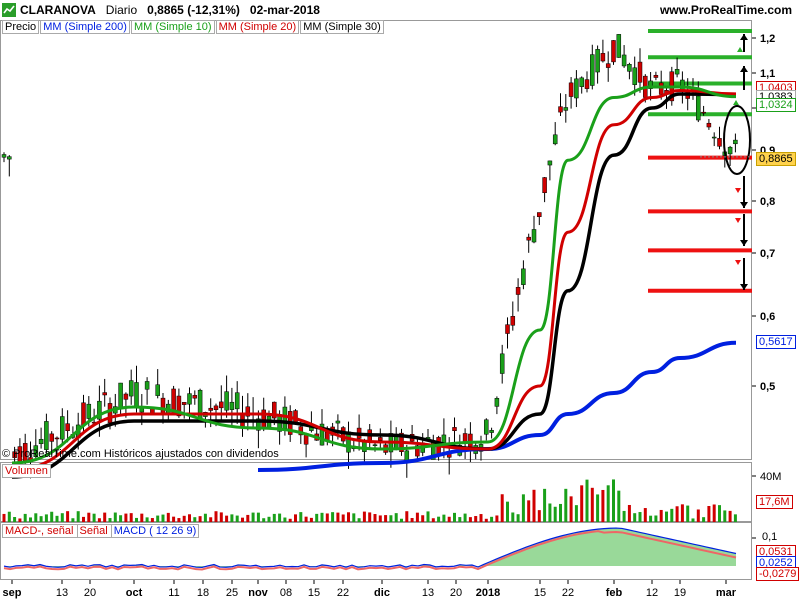 Image resolution: width=800 pixels, height=600 pixels. I want to click on x-tick-label: 11, so click(173, 593).